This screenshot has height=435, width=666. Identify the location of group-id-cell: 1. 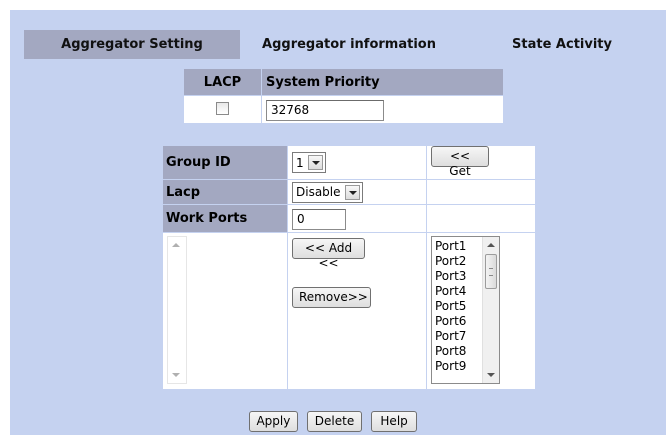
(357, 162).